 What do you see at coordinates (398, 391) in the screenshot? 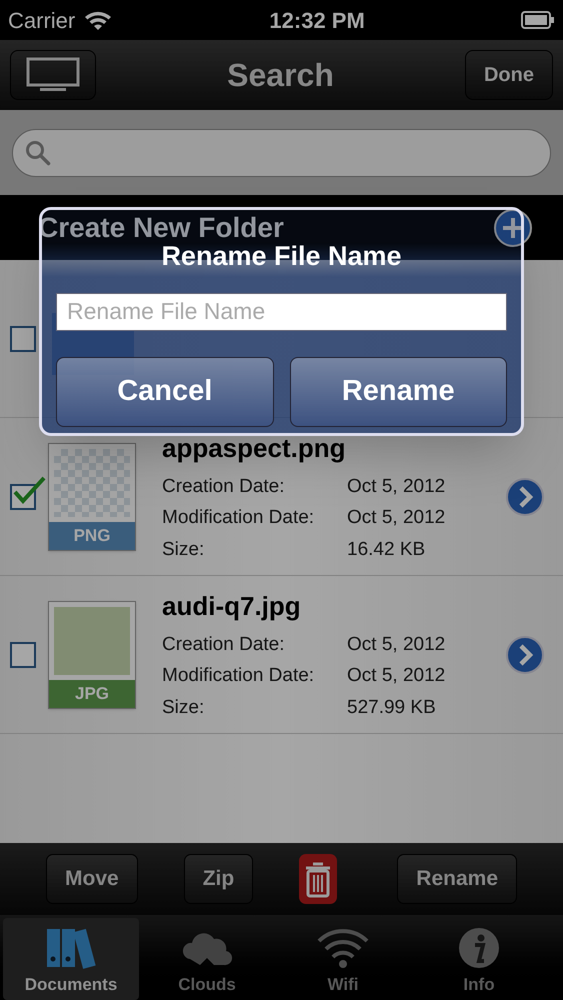
I see `dialog-button: Rename` at bounding box center [398, 391].